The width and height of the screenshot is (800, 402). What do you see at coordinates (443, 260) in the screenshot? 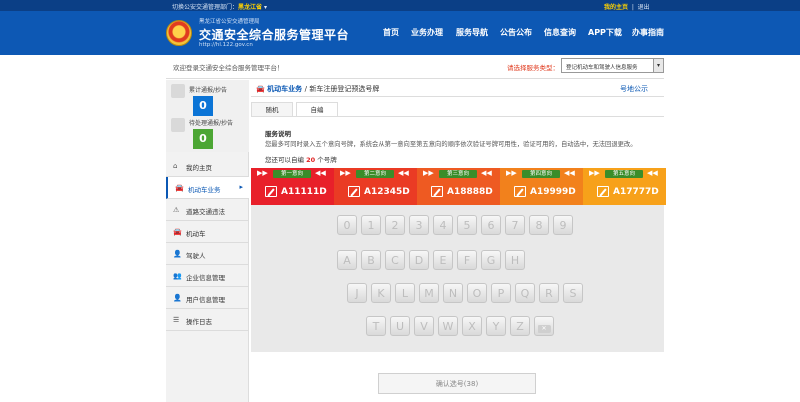
I see `keyboard-key: E` at bounding box center [443, 260].